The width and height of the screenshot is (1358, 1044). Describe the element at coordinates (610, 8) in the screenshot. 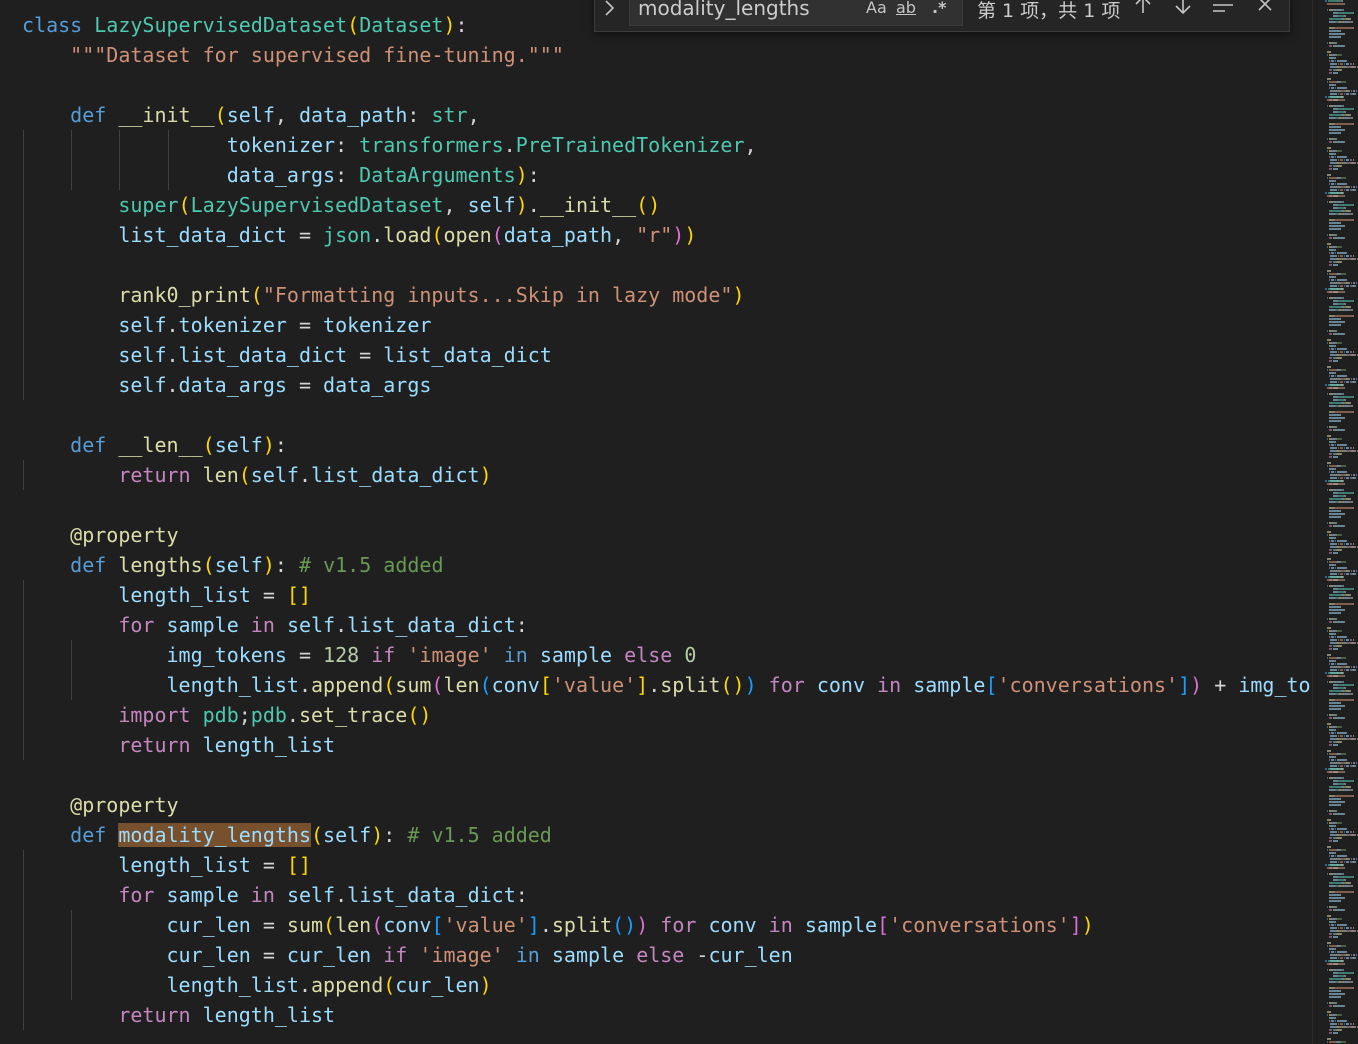

I see `chevron-right-icon` at that location.